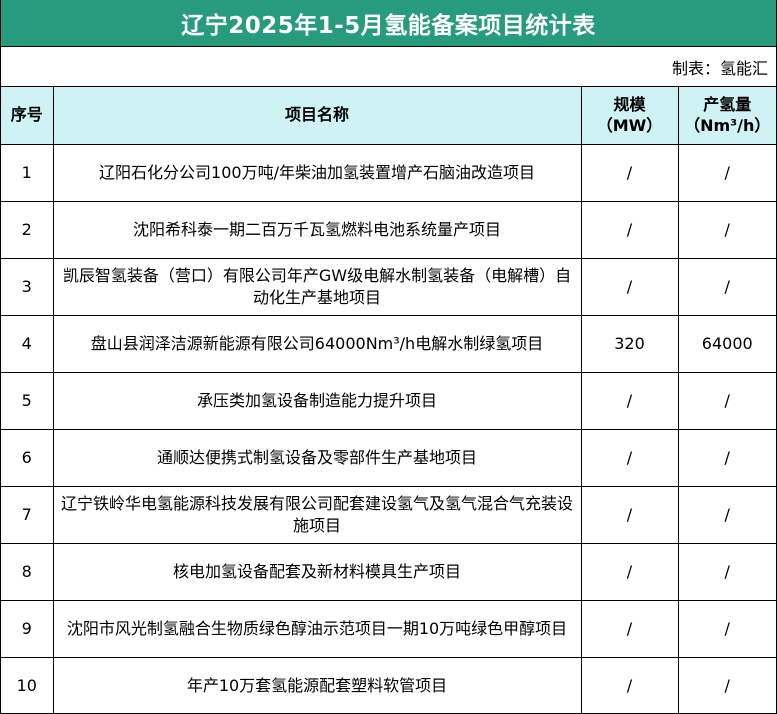 This screenshot has width=777, height=714. What do you see at coordinates (727, 104) in the screenshot?
I see `header-h2-line1: 产氢量` at bounding box center [727, 104].